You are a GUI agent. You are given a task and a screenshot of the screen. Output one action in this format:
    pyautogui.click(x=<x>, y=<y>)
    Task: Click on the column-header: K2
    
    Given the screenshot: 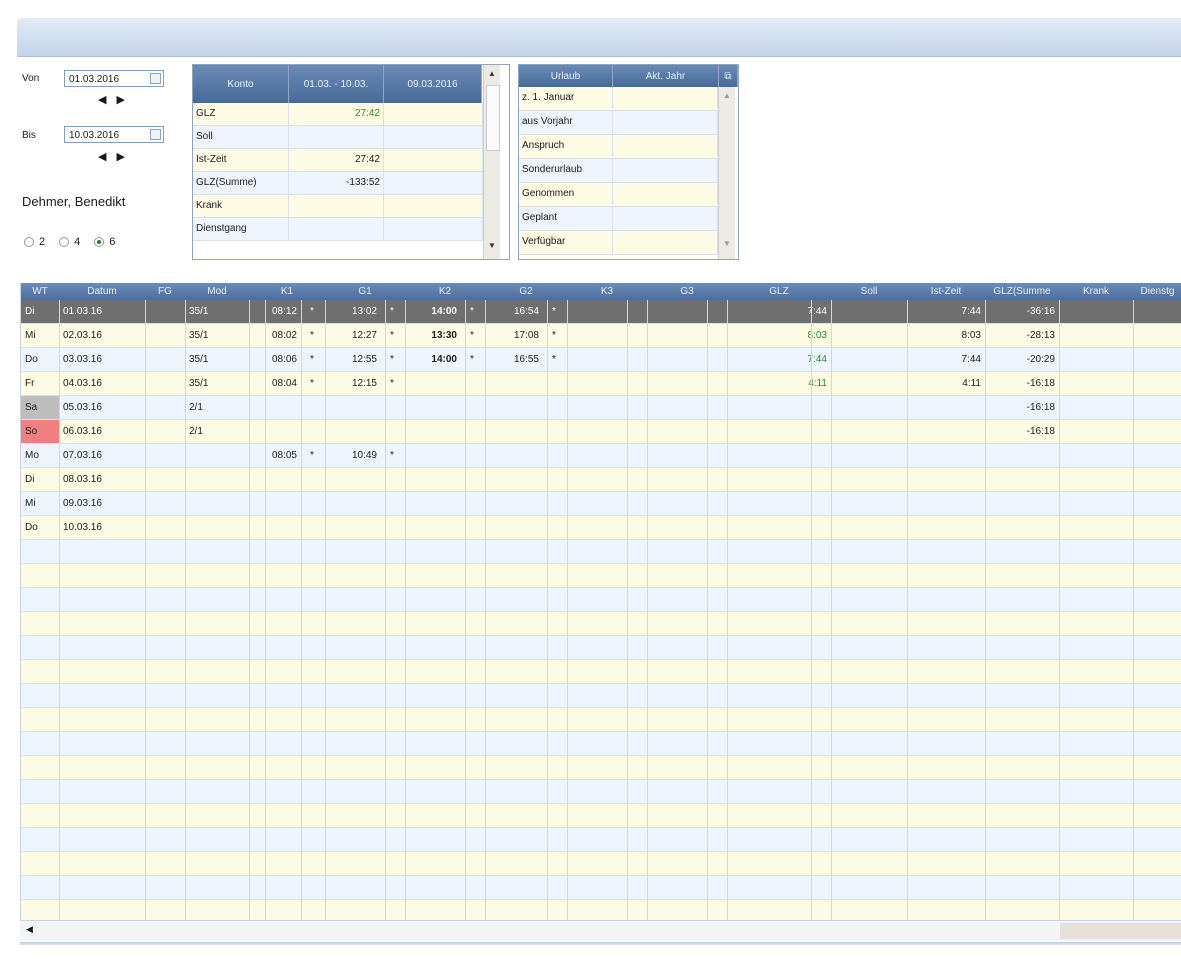 What is the action you would take?
    pyautogui.click(x=445, y=291)
    